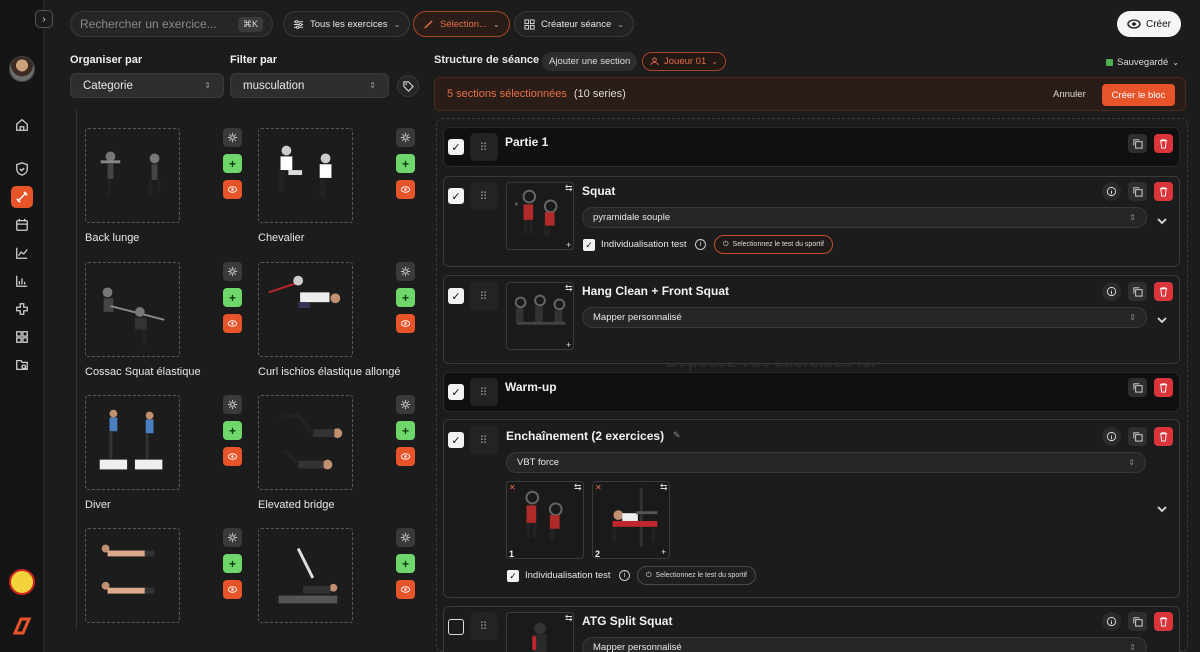 The width and height of the screenshot is (1200, 652). Describe the element at coordinates (574, 24) in the screenshot. I see `session-creator-dropdown: Créateur séance ⌄` at that location.